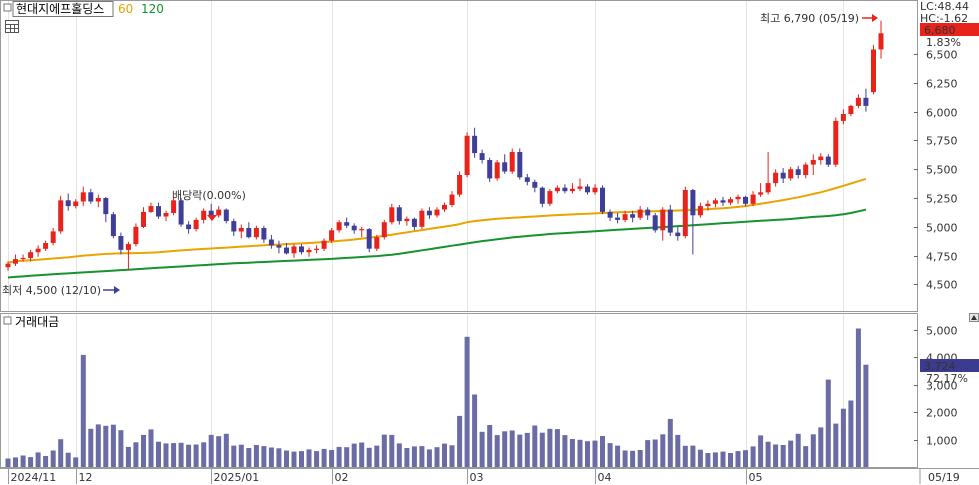 Image resolution: width=979 pixels, height=485 pixels. What do you see at coordinates (942, 331) in the screenshot?
I see `volume-tick-label: 5,000` at bounding box center [942, 331].